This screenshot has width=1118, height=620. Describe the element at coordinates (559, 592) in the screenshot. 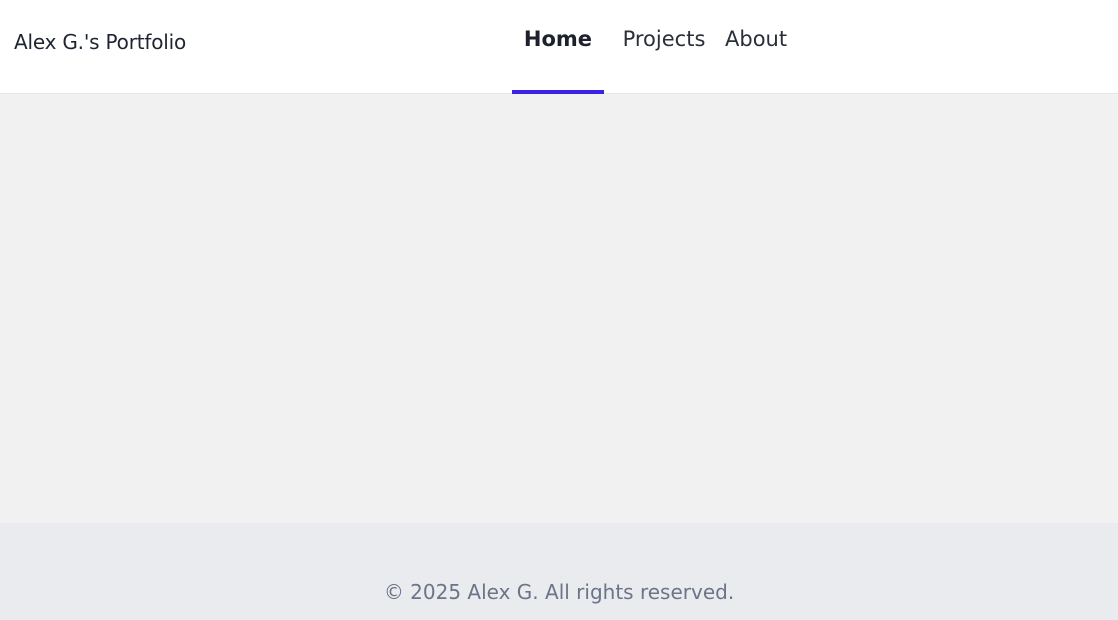

I see `copyright-text: © 2025 Alex G. All rights reserved.` at that location.